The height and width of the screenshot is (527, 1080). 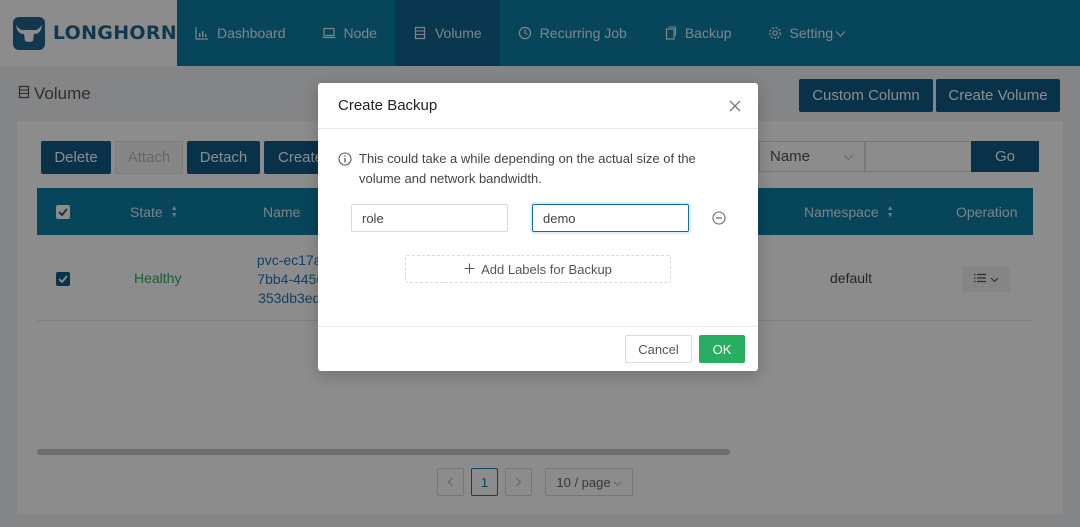 What do you see at coordinates (735, 106) in the screenshot?
I see `close-icon` at bounding box center [735, 106].